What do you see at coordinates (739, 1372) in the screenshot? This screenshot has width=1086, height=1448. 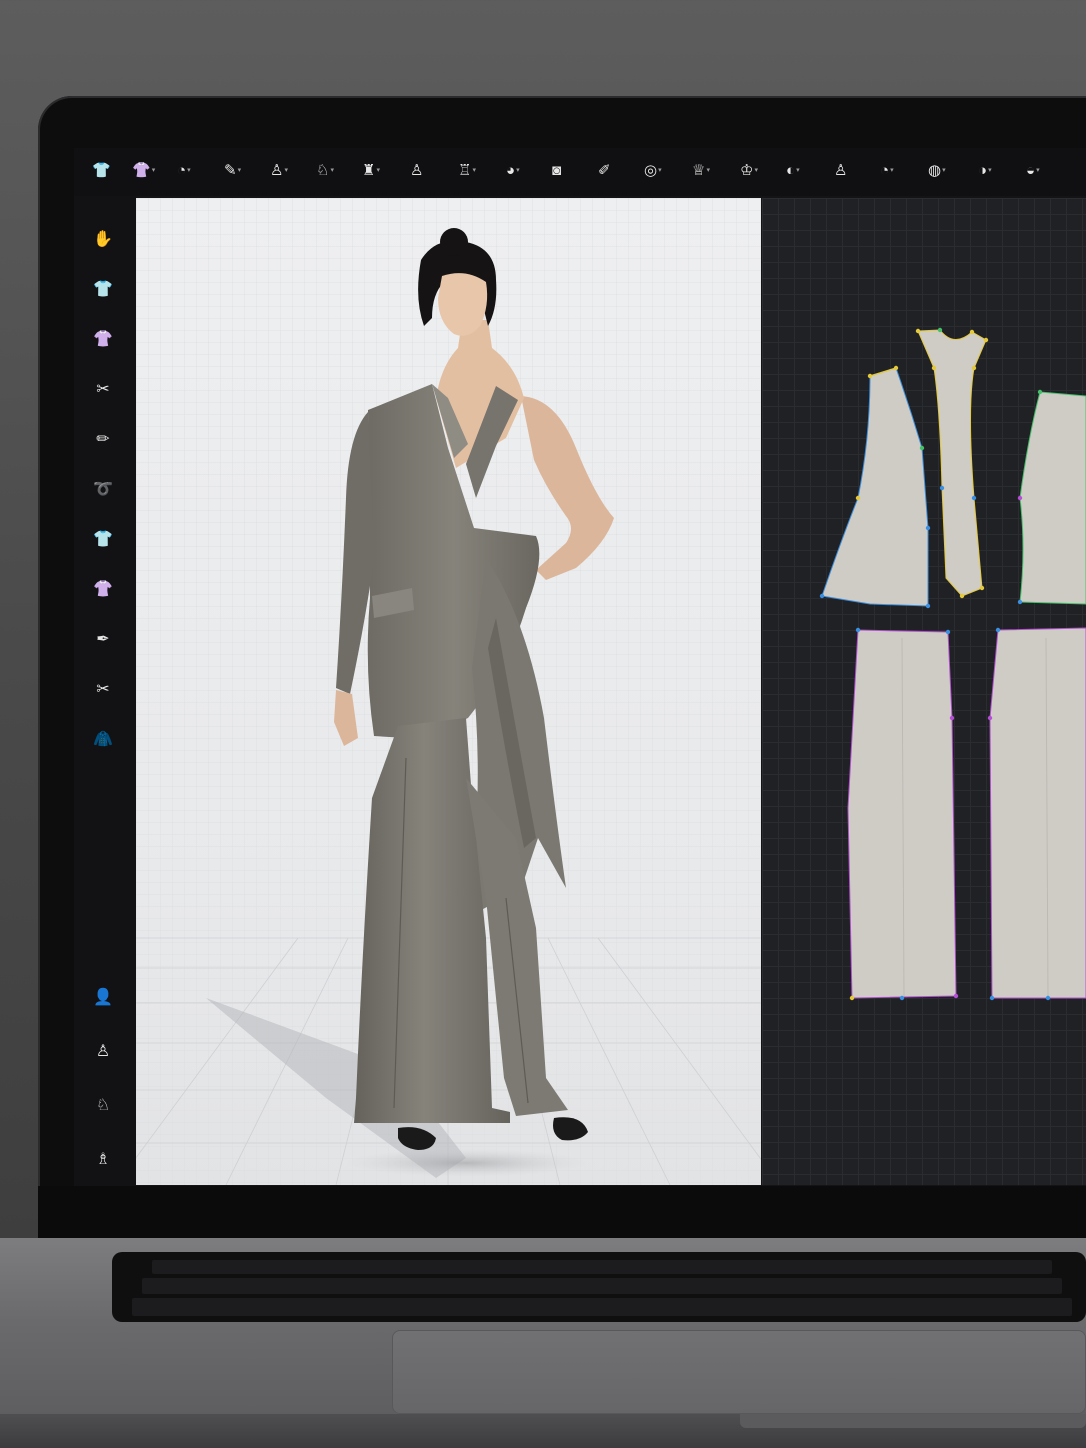 I see `touchpad` at bounding box center [739, 1372].